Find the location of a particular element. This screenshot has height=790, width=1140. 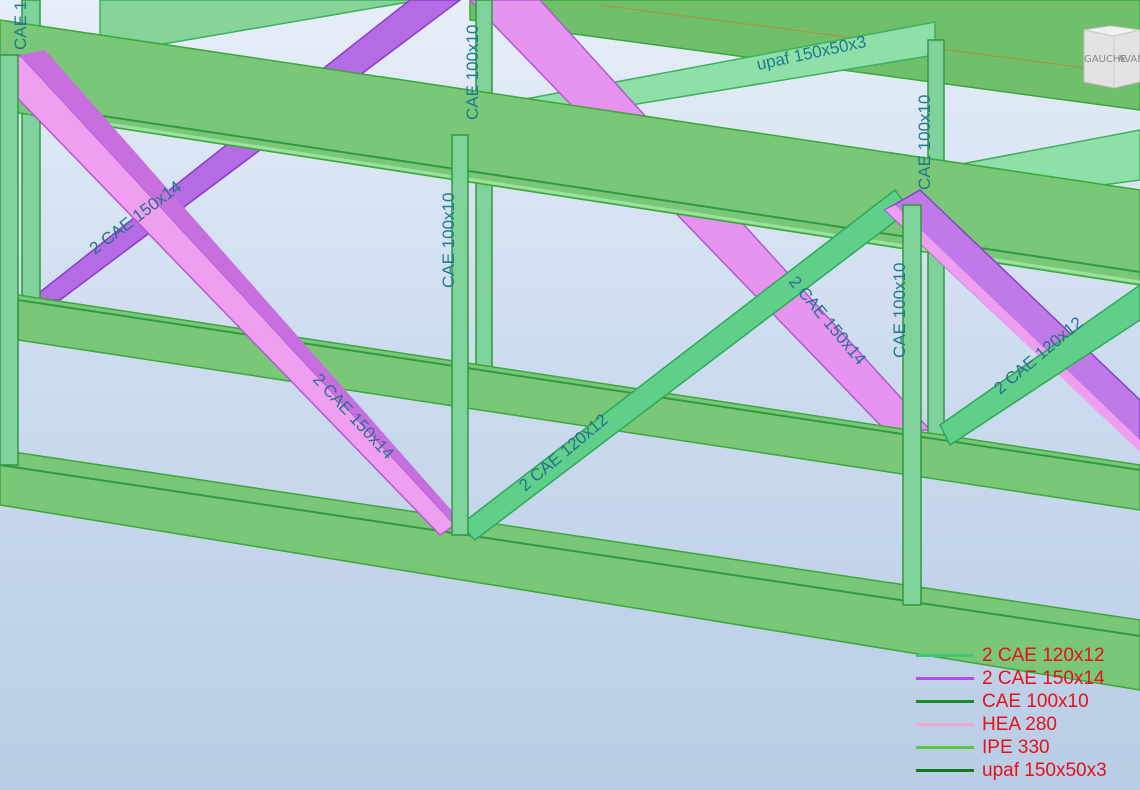

view-cube-icon: GAUCHE AVANT is located at coordinates (1110, 60).